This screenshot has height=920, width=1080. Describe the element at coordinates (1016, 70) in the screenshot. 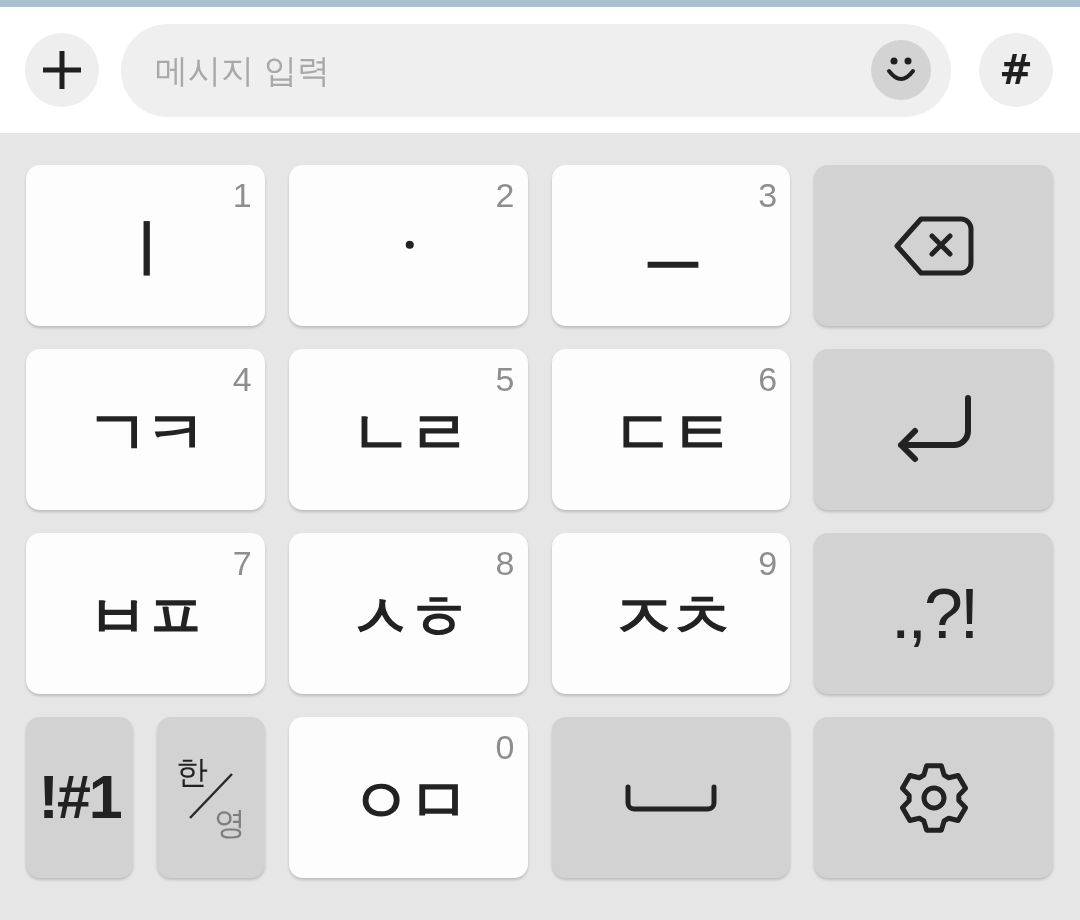

I see `tag-button: #` at that location.